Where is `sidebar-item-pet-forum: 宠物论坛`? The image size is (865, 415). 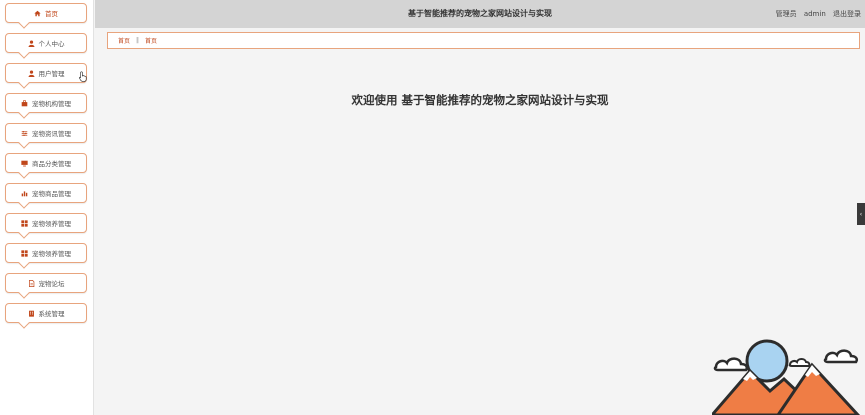
sidebar-item-pet-forum: 宠物论坛 is located at coordinates (46, 283).